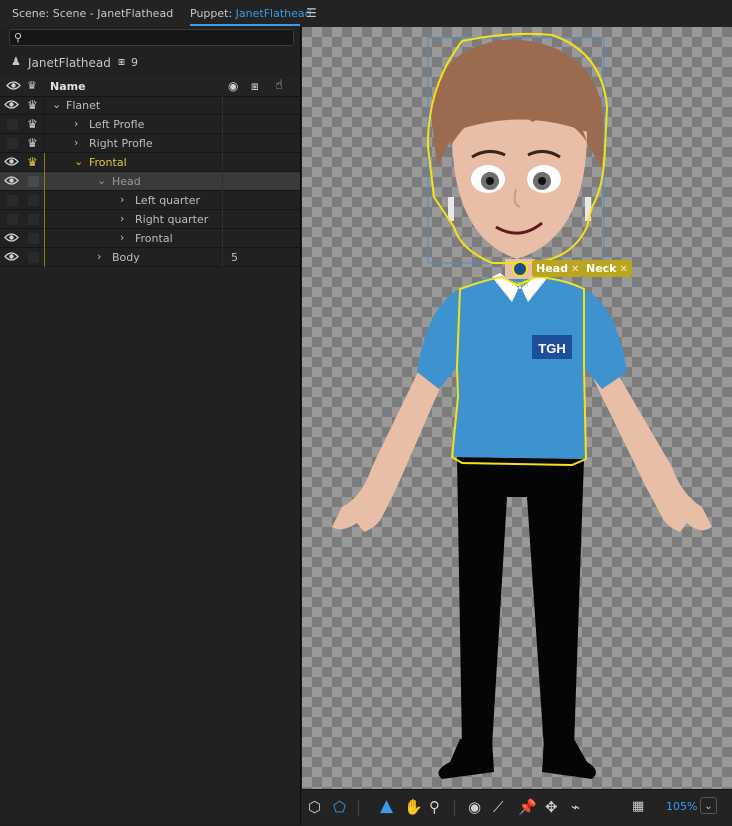  I want to click on layer-row-frontal: ♛ ⌄ Frontal, so click(150, 162).